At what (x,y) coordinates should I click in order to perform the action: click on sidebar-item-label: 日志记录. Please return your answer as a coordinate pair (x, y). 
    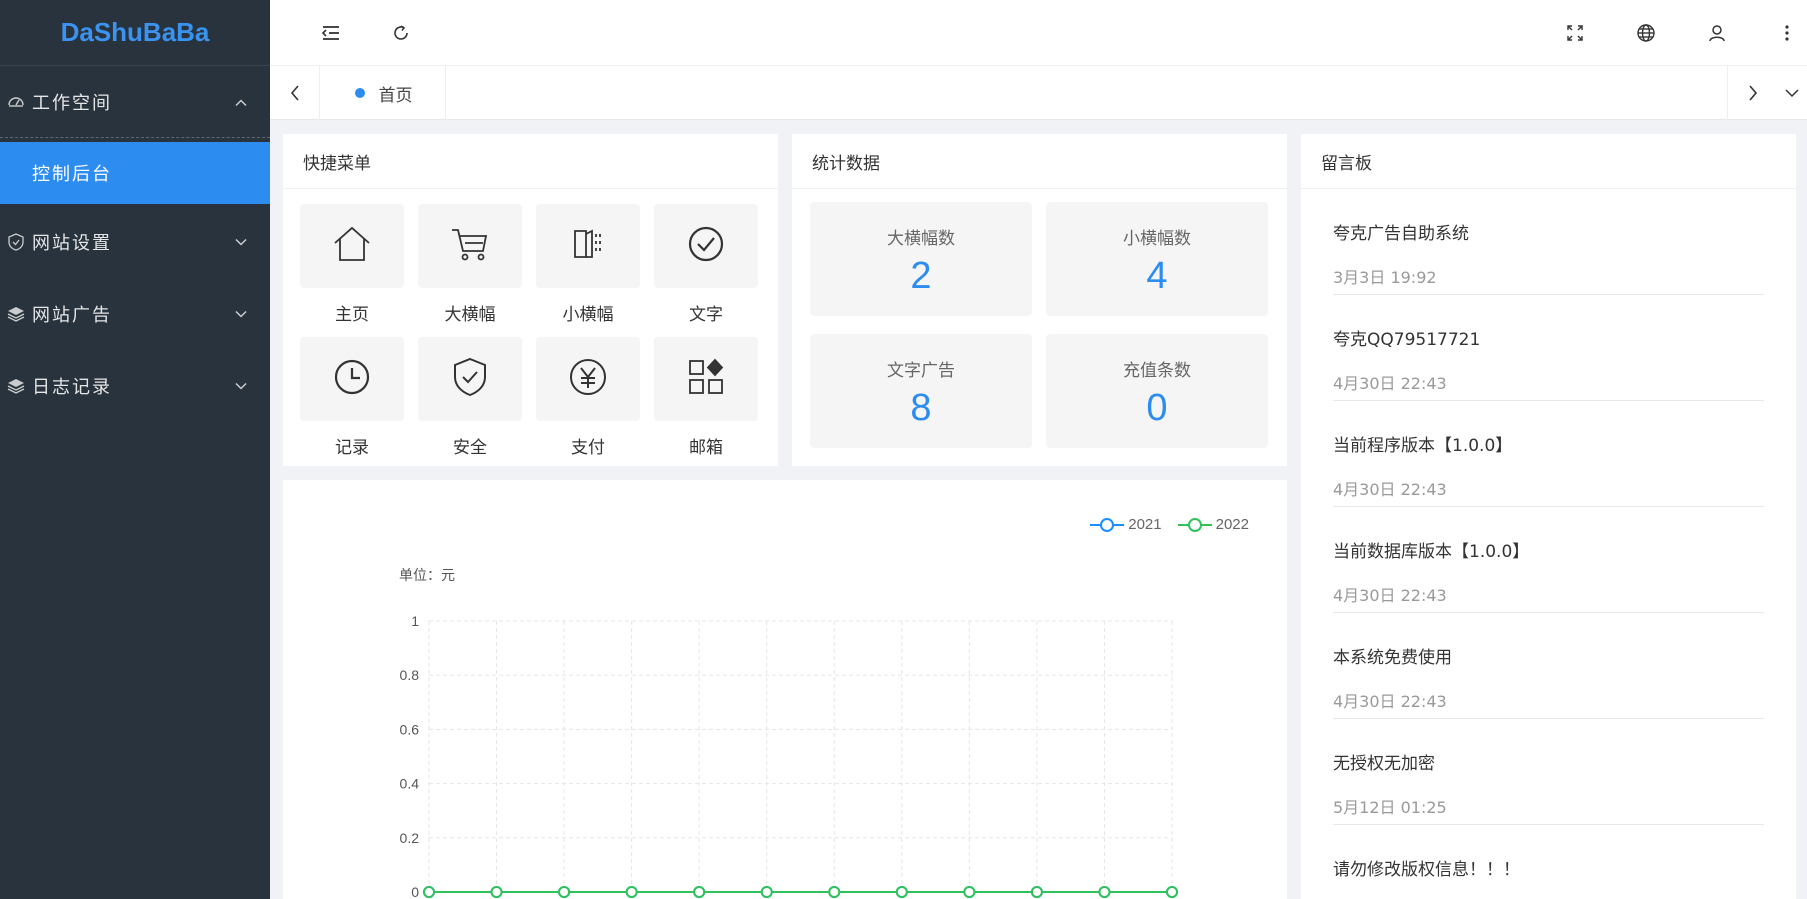
    Looking at the image, I should click on (72, 387).